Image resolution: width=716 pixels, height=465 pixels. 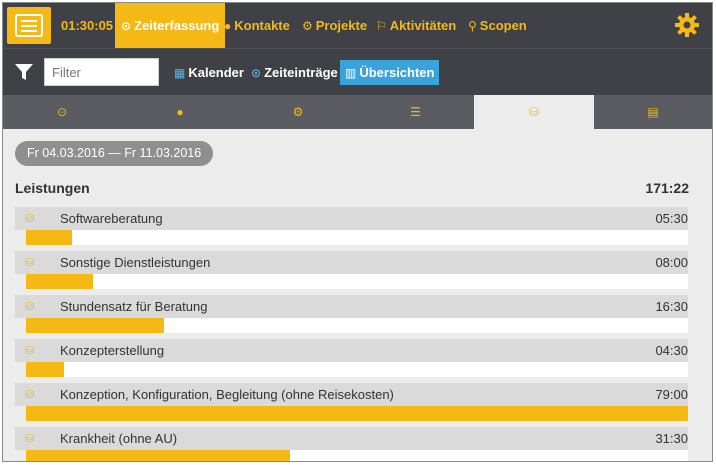 What do you see at coordinates (112, 350) in the screenshot?
I see `service-label: Konzepterstellung` at bounding box center [112, 350].